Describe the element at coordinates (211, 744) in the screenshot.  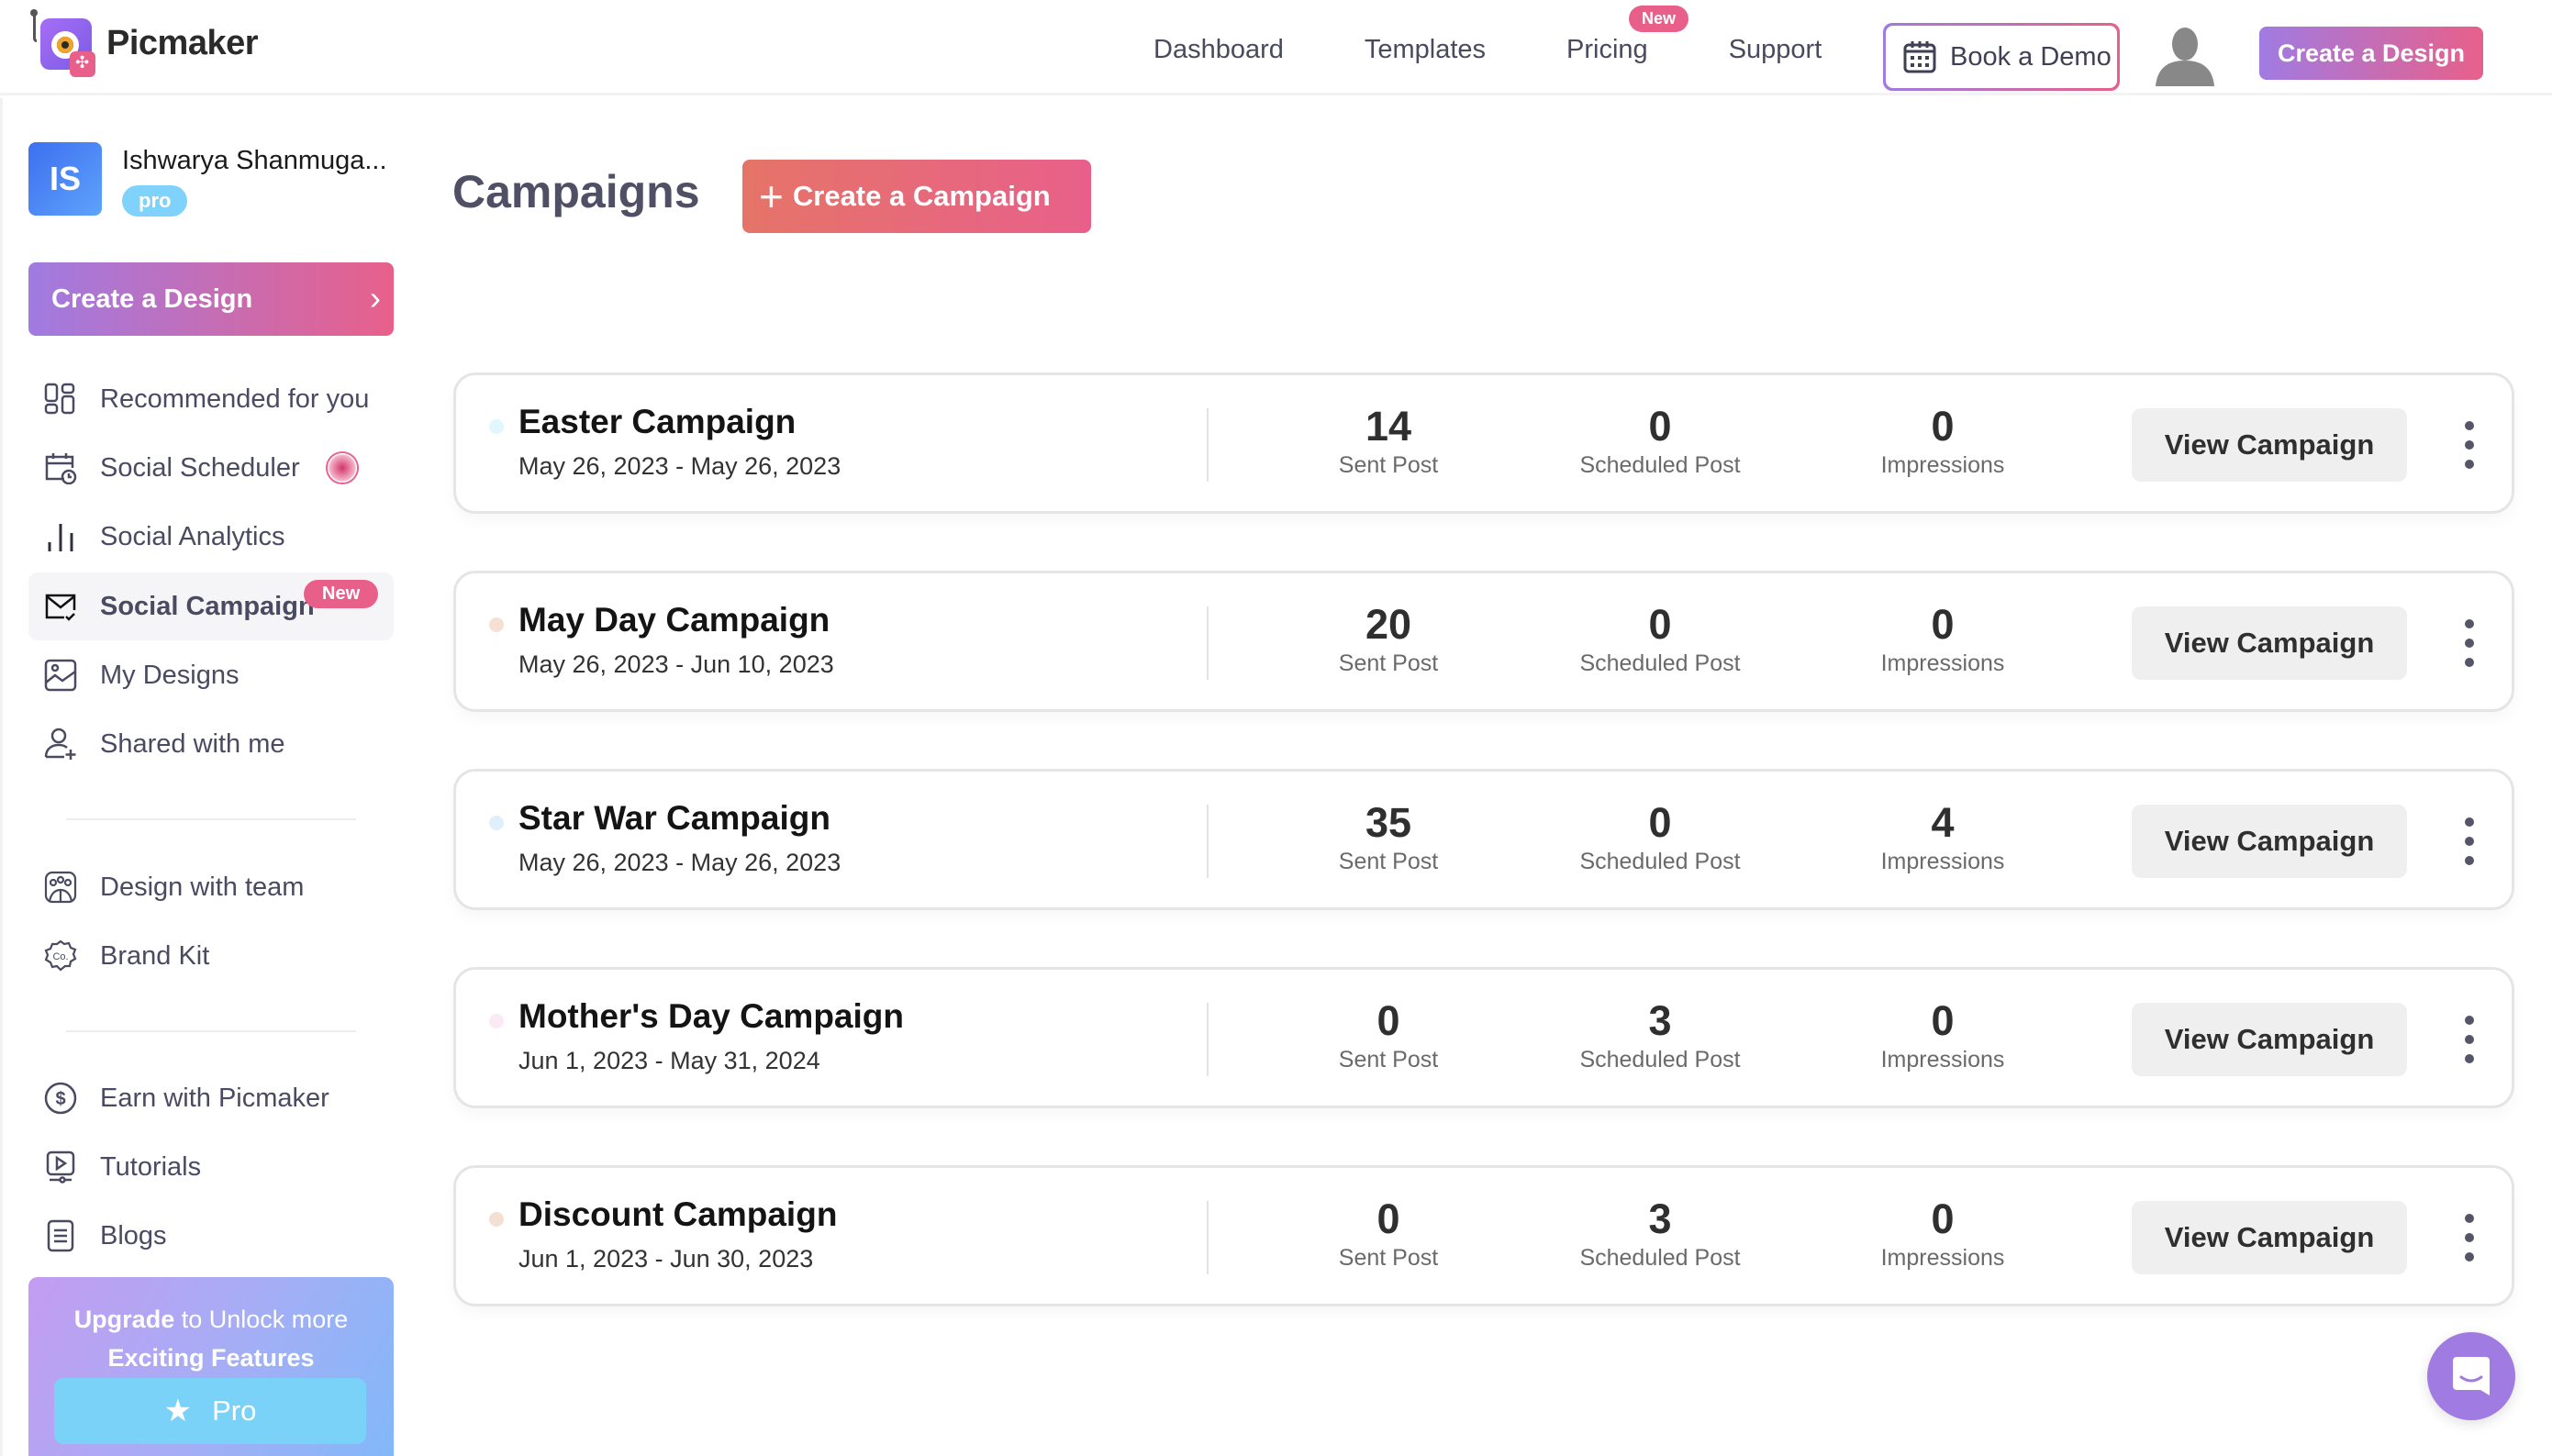
I see `sidebar-item-shared-with-me: Shared with me` at that location.